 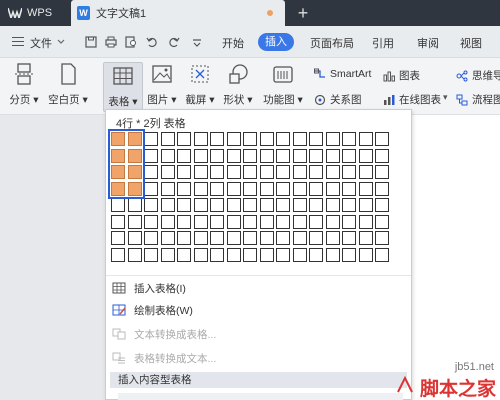 I want to click on online-chart-dropdown-icon: ▾, so click(x=445, y=97).